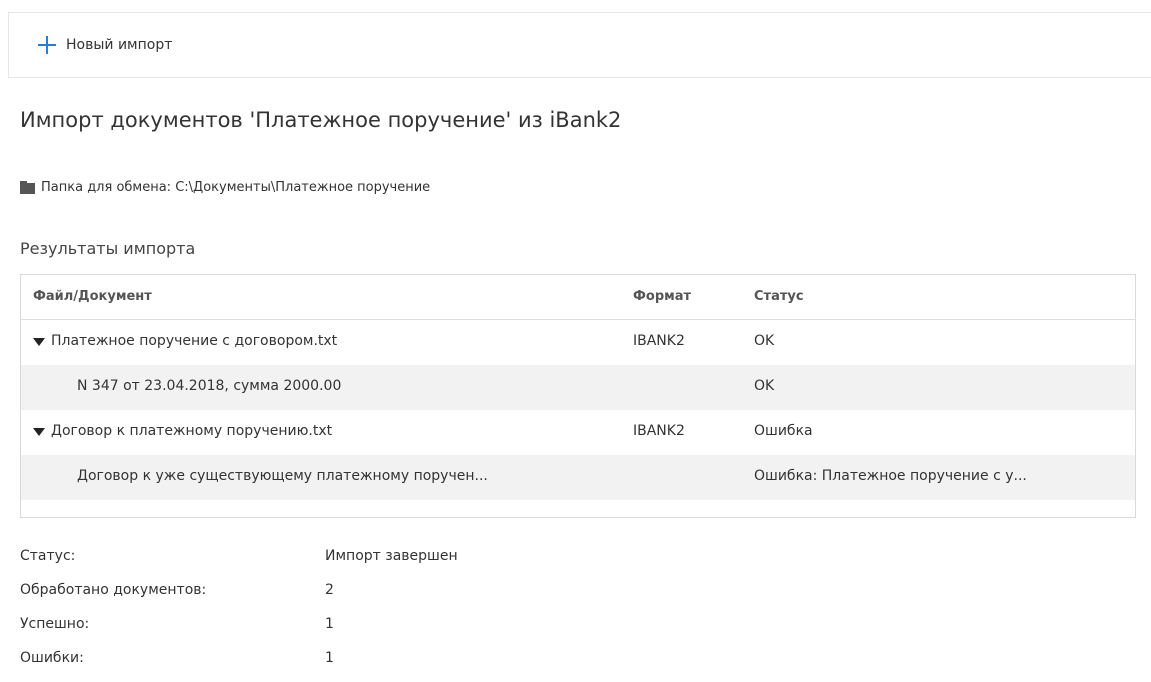 This screenshot has width=1151, height=682. I want to click on results-table-header: Файл/Документ Формат Статус, so click(578, 297).